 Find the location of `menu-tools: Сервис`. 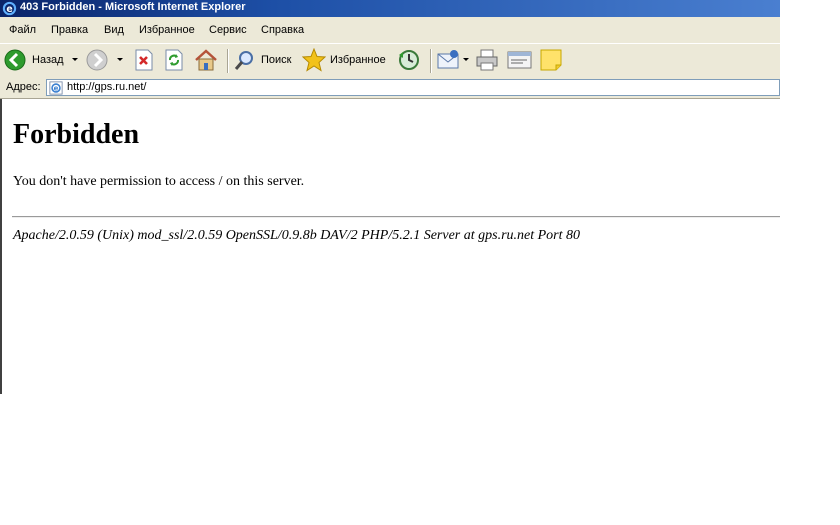

menu-tools: Сервис is located at coordinates (228, 30).